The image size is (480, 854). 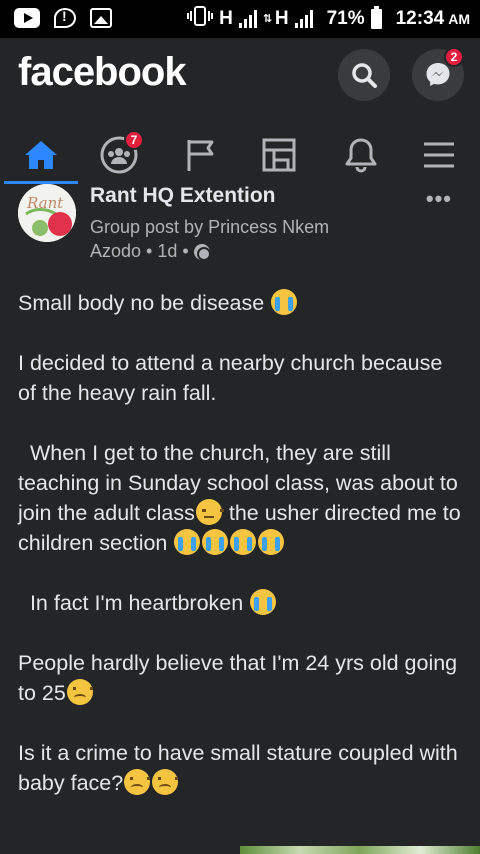 What do you see at coordinates (200, 19) in the screenshot?
I see `vibrate-icon` at bounding box center [200, 19].